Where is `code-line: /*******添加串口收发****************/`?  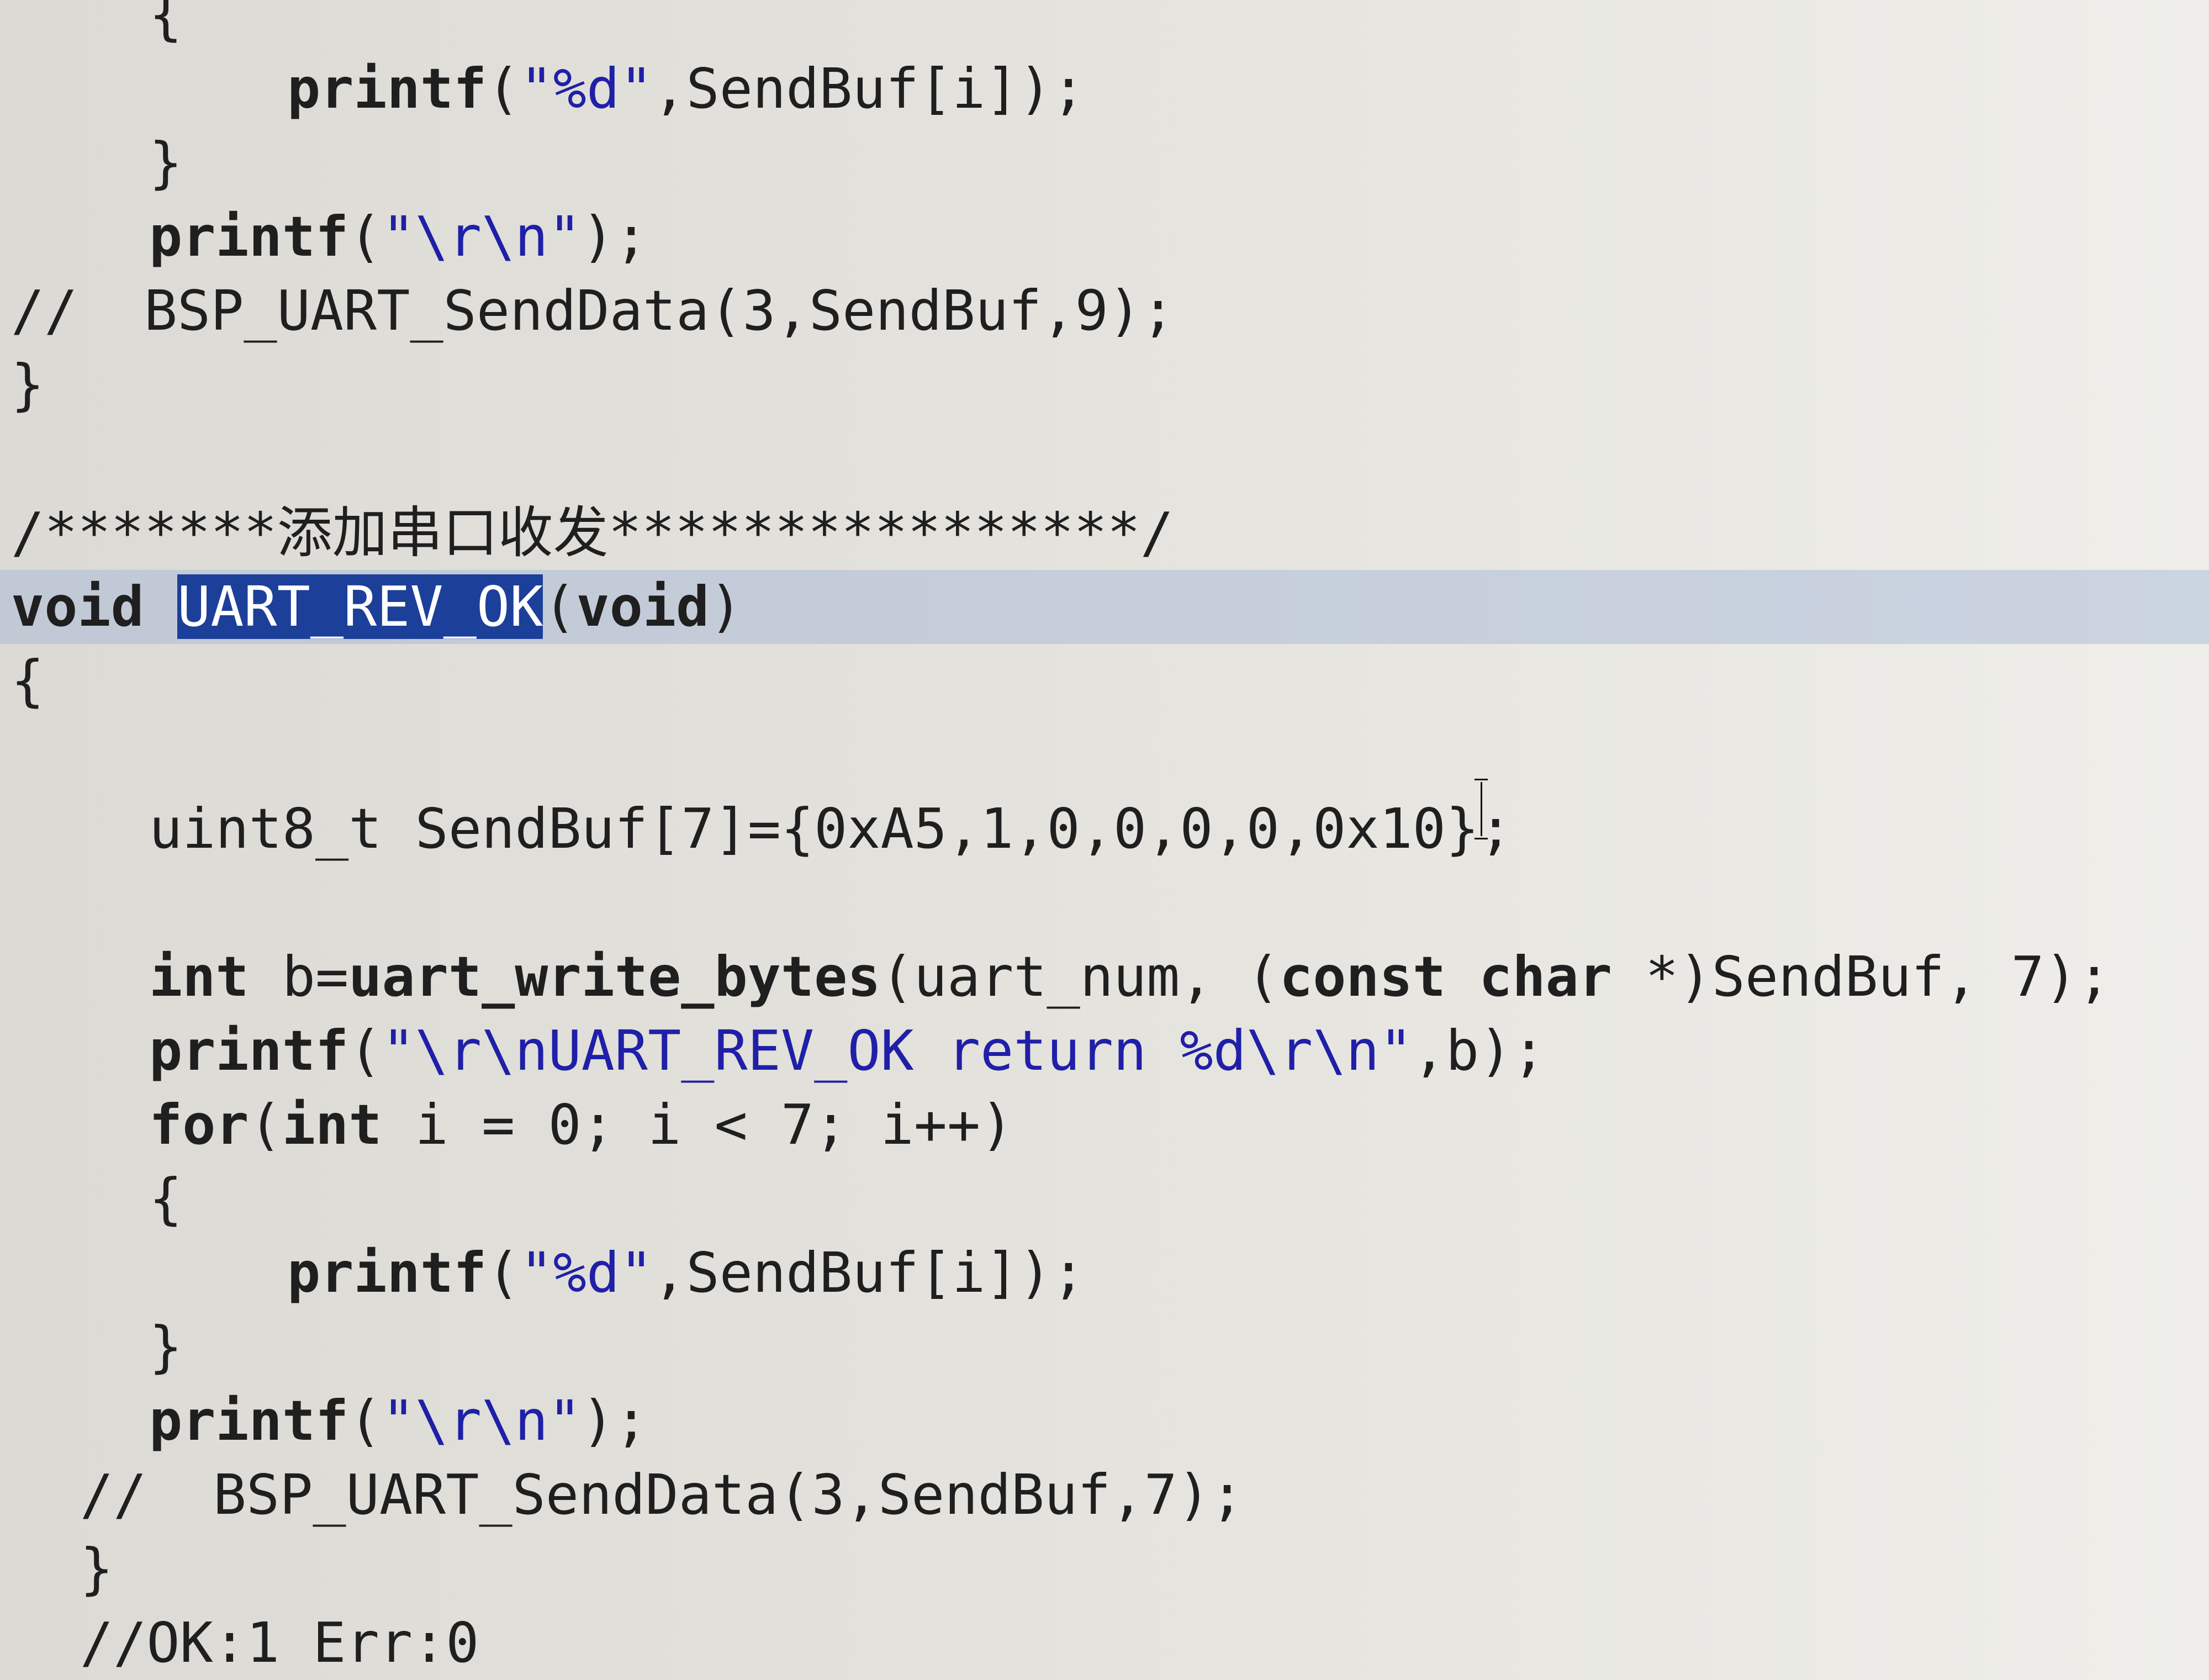
code-line: /*******添加串口收发****************/ is located at coordinates (1104, 533).